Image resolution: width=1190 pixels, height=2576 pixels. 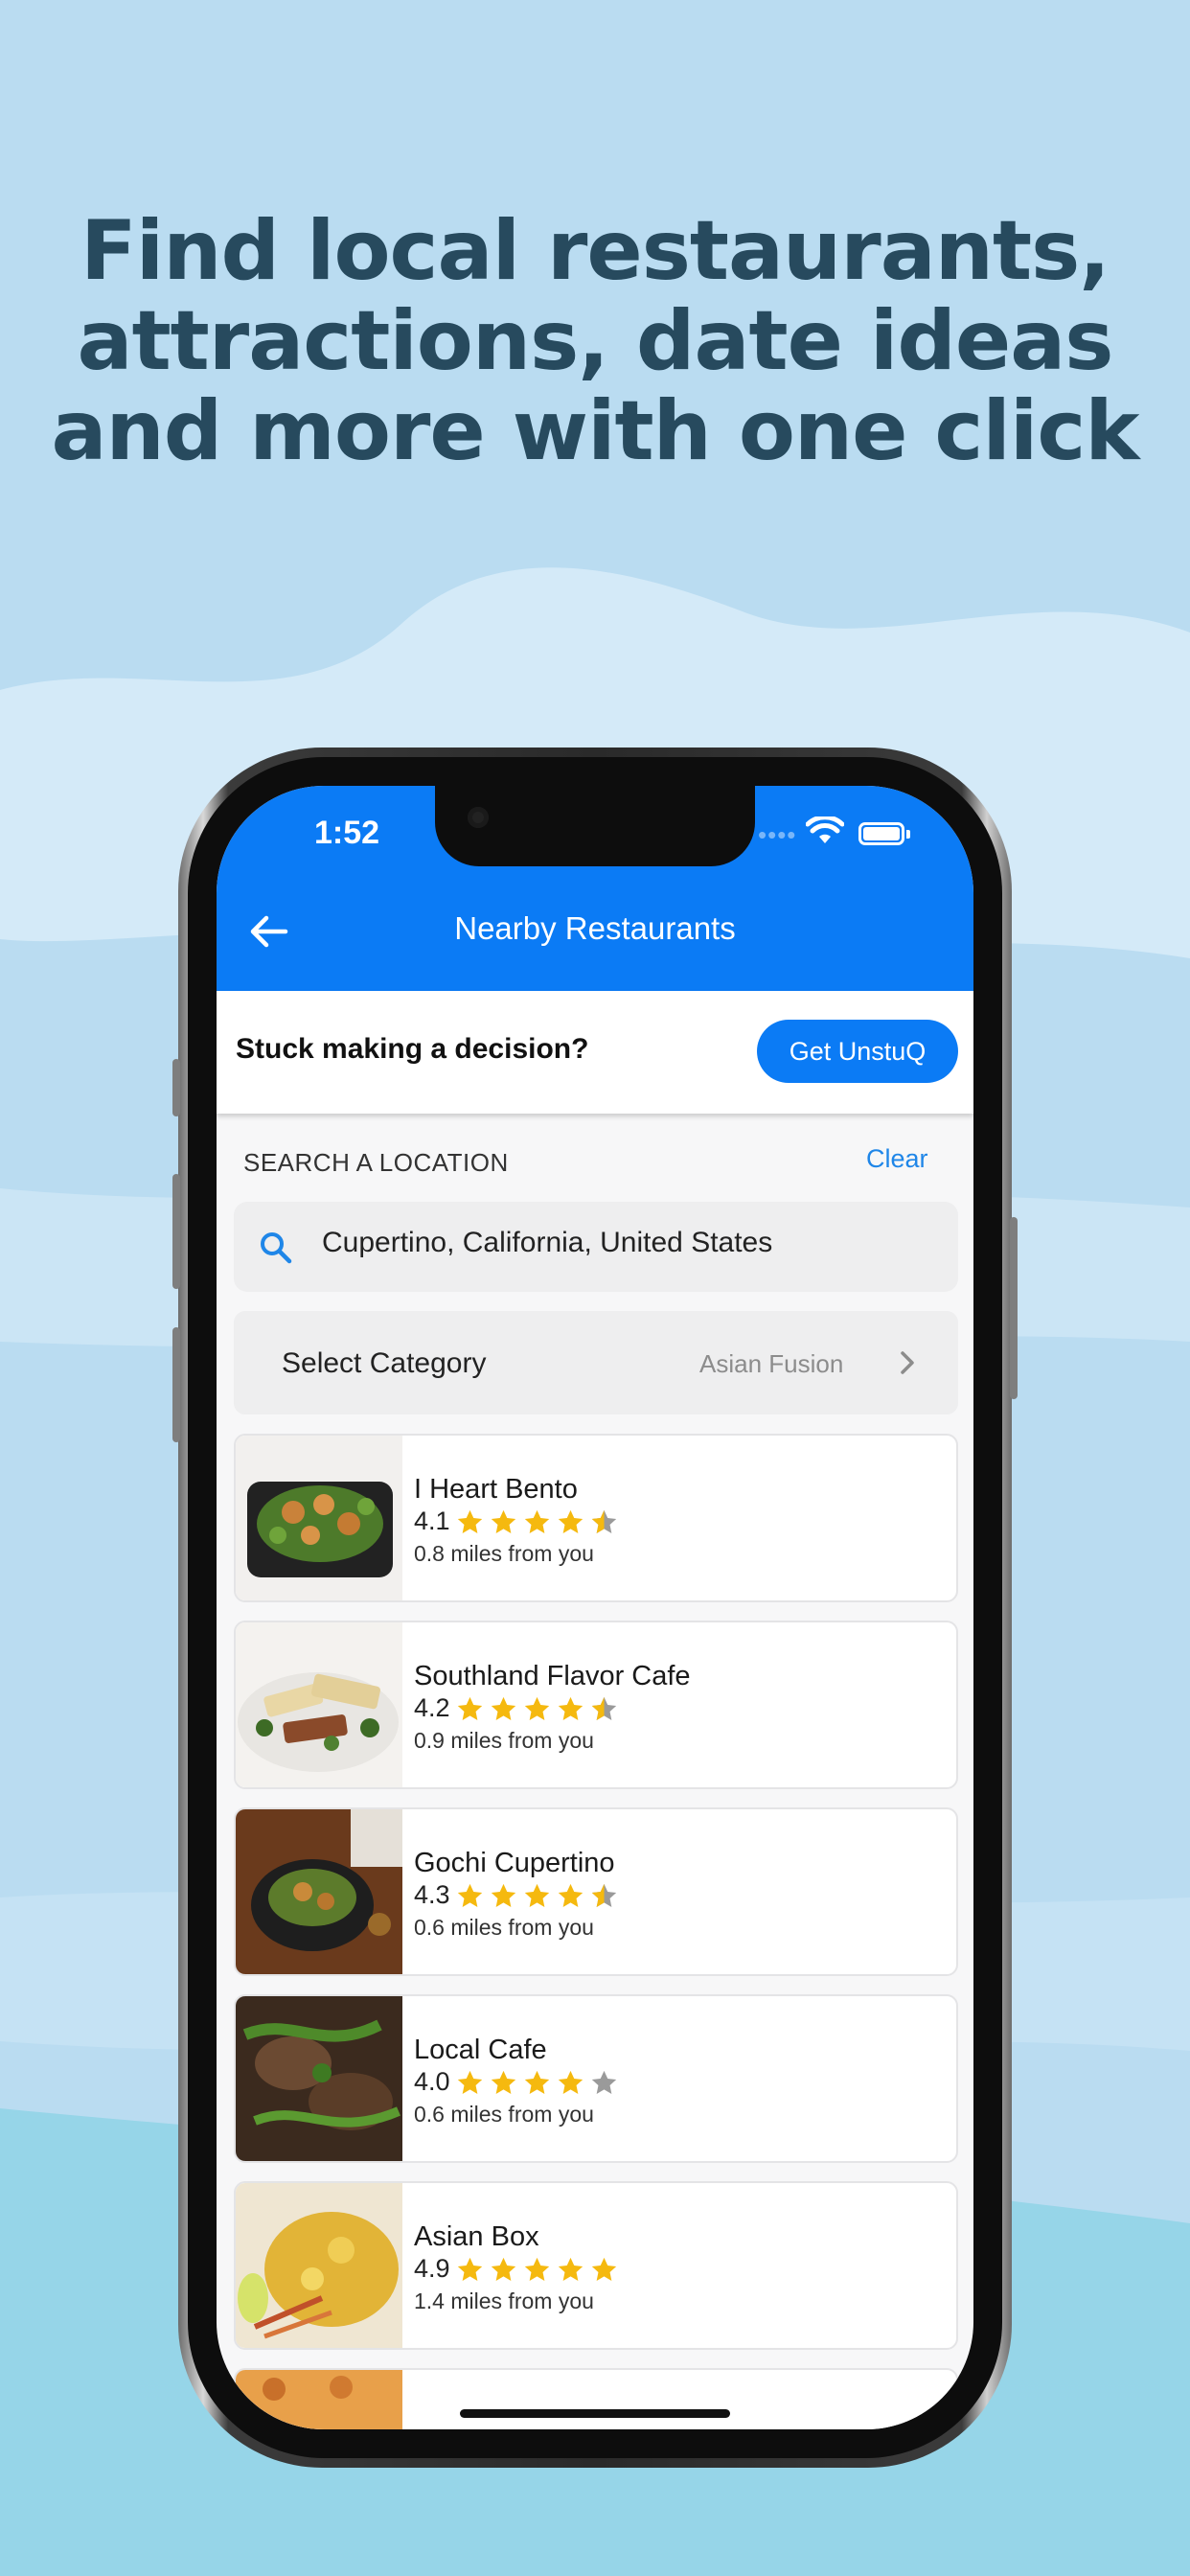 I want to click on location-value: Cupertino, California, United States, so click(x=547, y=1242).